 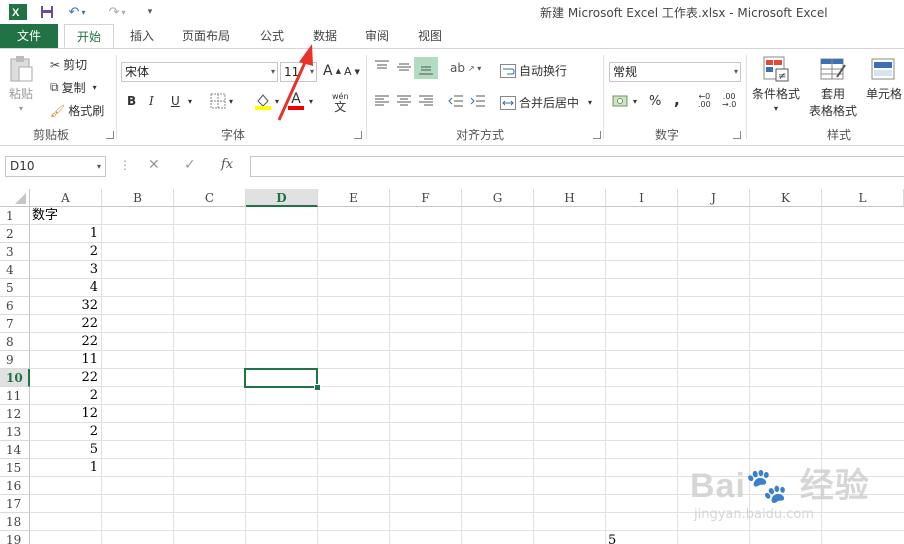 What do you see at coordinates (15, 450) in the screenshot?
I see `row-header-14: 14` at bounding box center [15, 450].